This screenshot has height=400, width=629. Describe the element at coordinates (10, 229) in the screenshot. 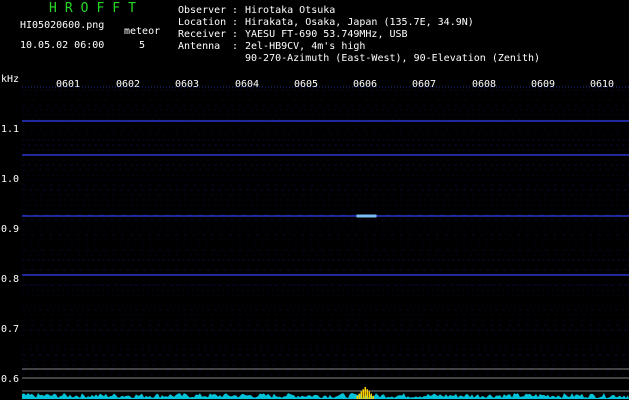

I see `y-tick-label: 0.9` at that location.